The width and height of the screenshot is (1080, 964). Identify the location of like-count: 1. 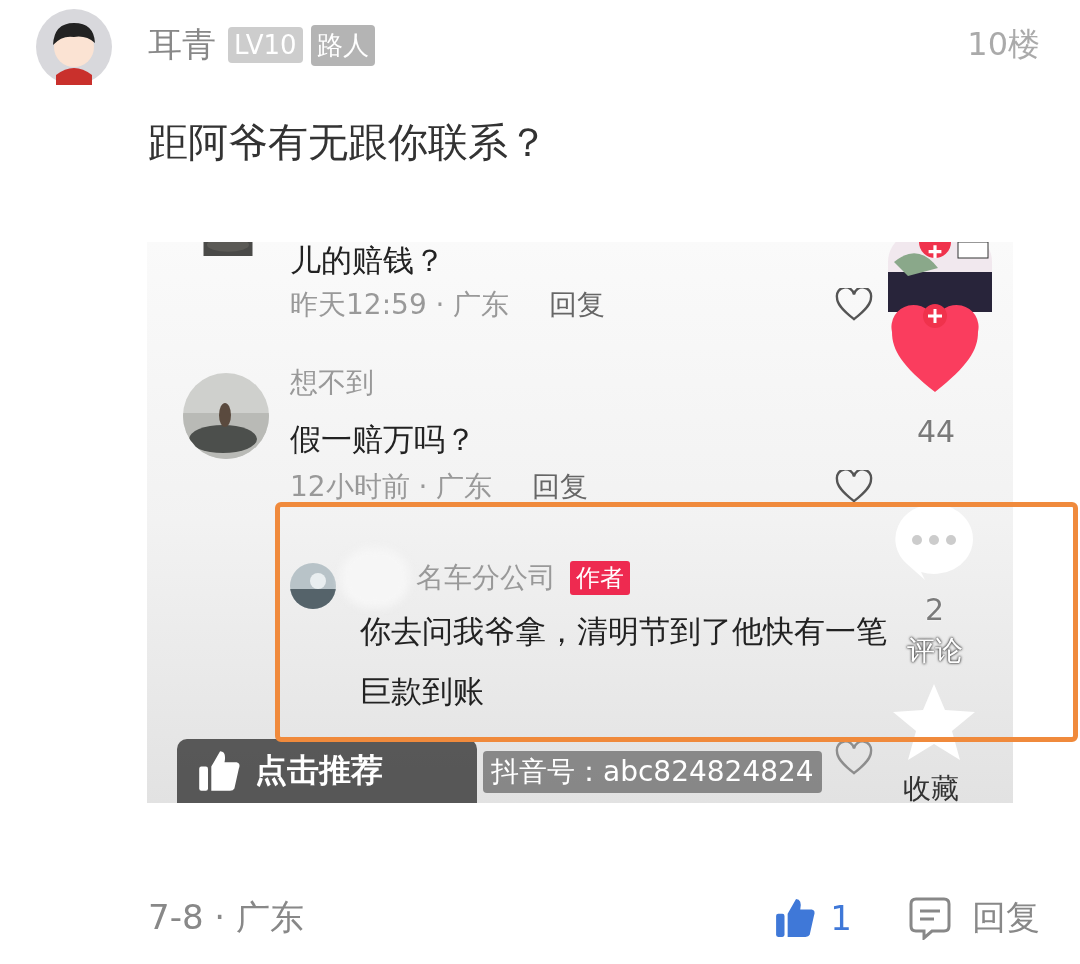
(841, 918).